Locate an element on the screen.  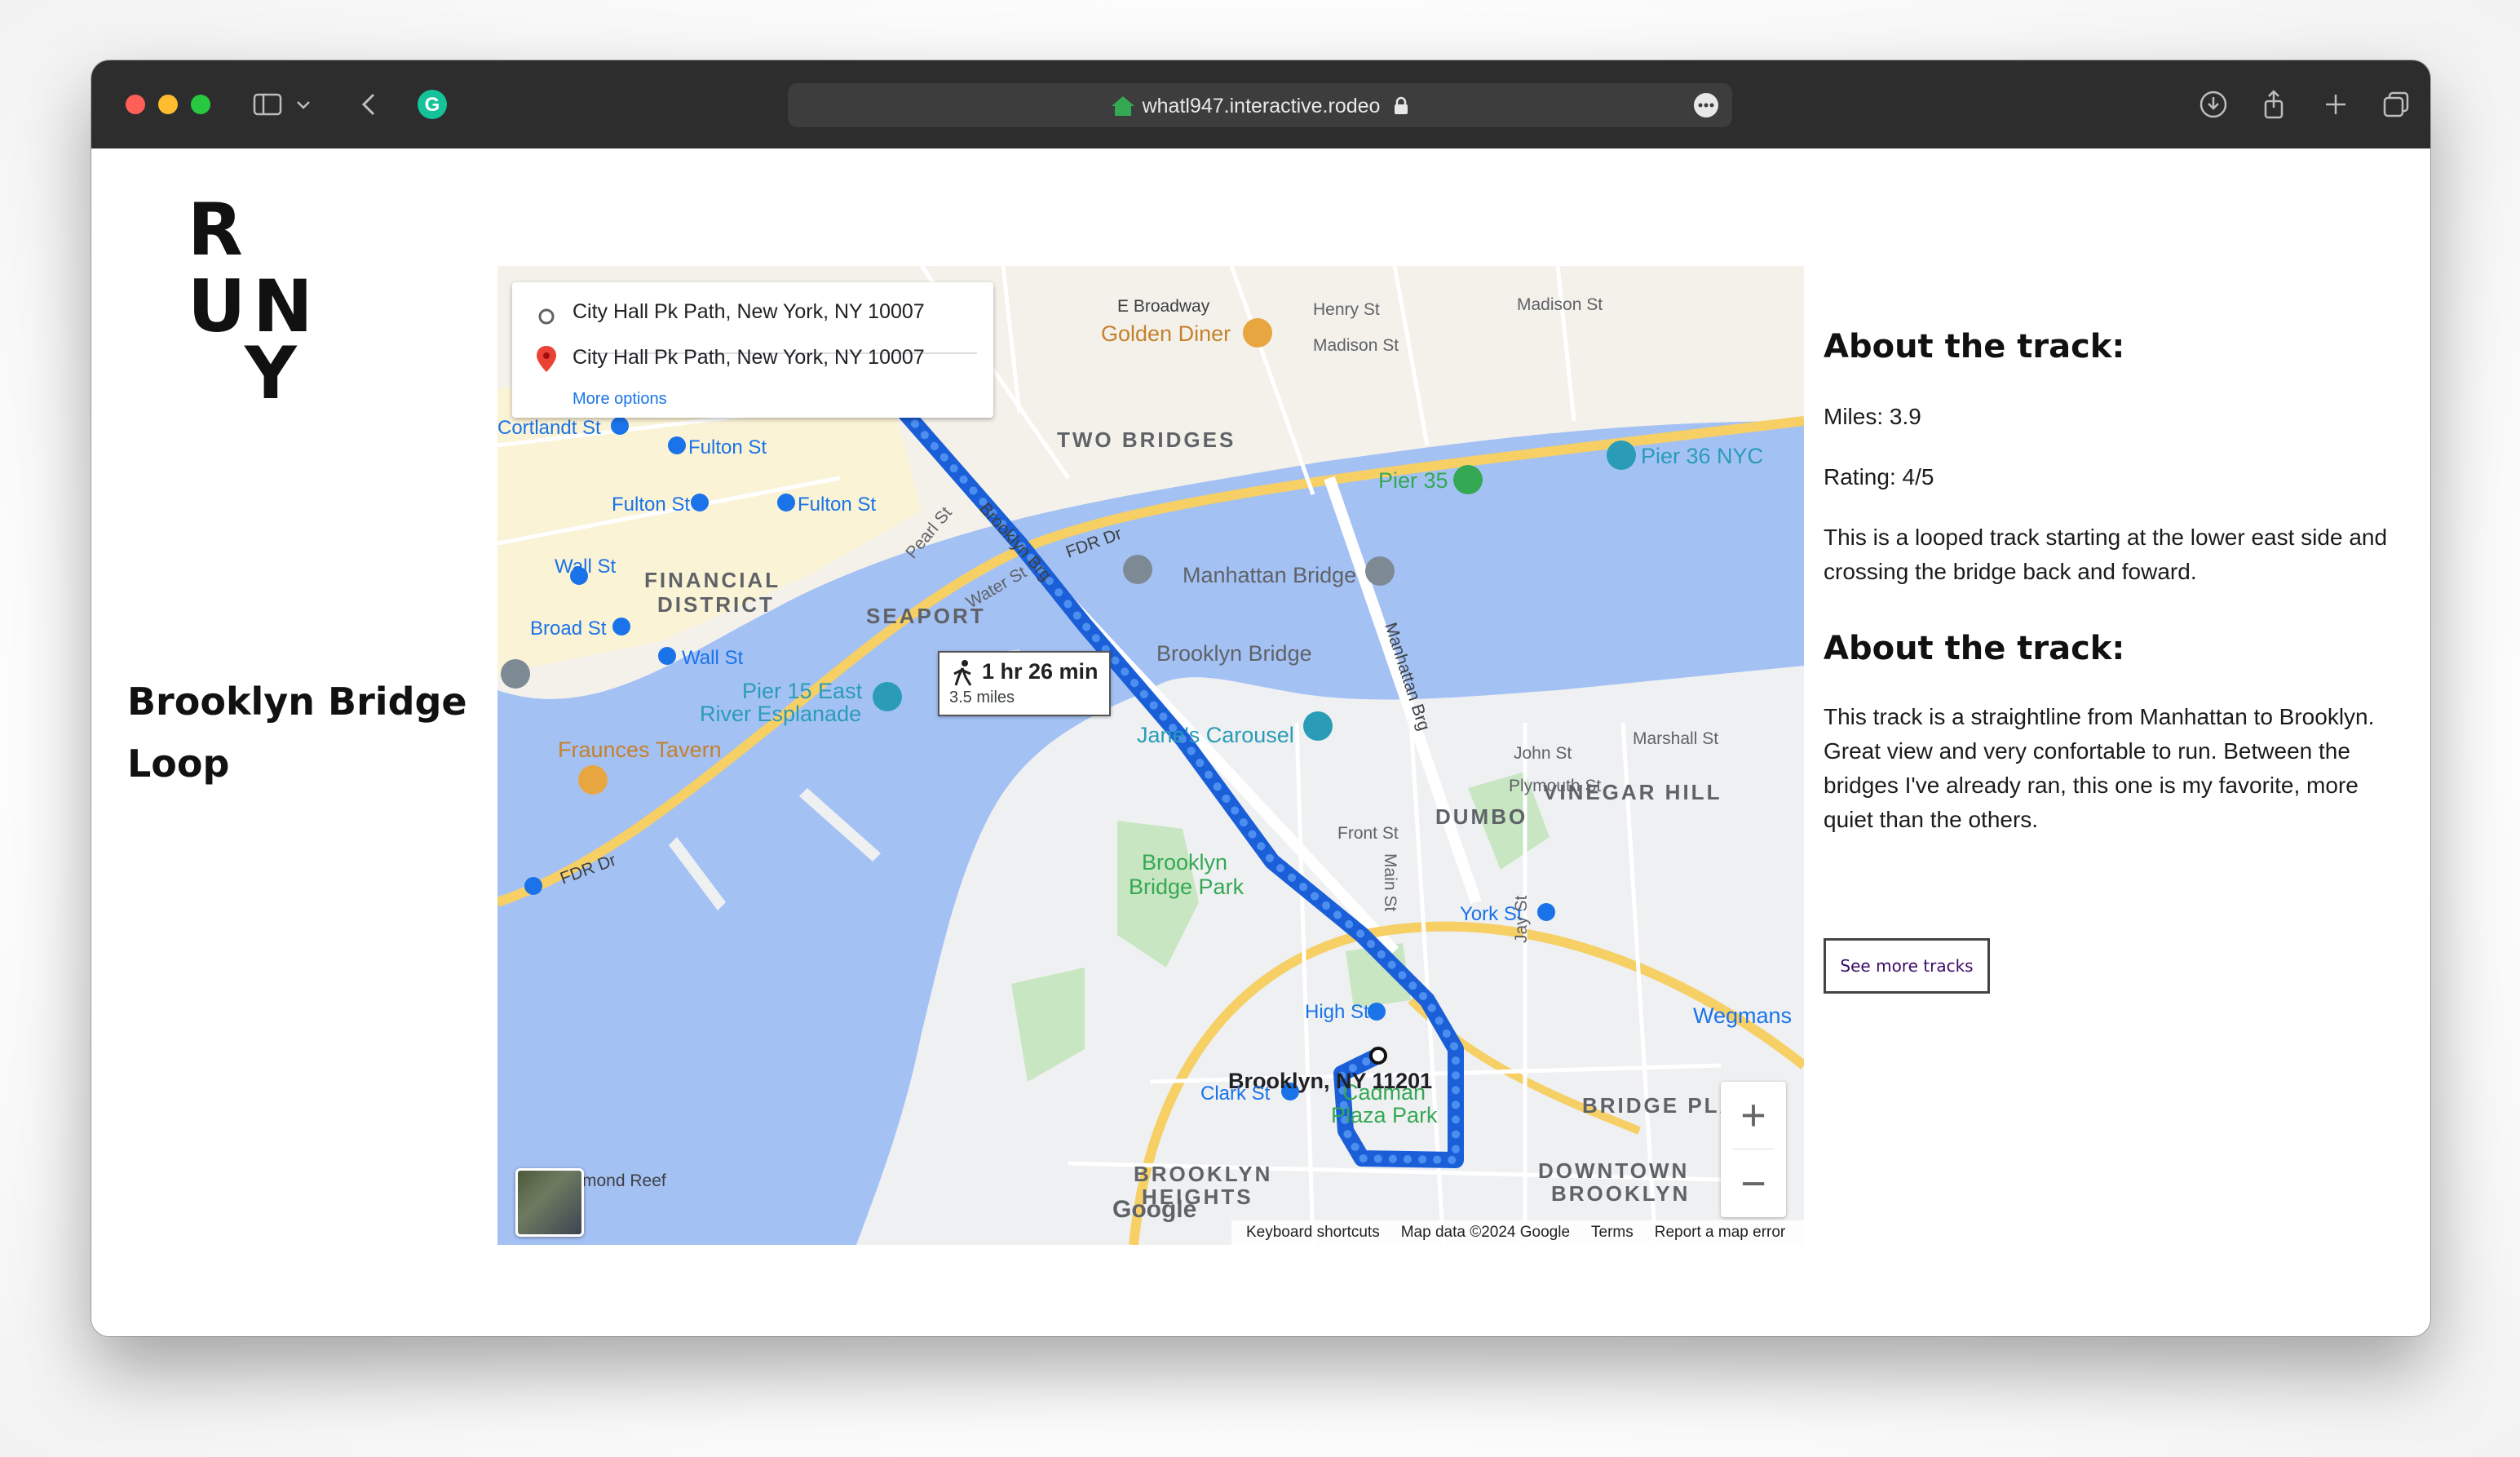
svg-text: Wegmans is located at coordinates (1743, 1015).